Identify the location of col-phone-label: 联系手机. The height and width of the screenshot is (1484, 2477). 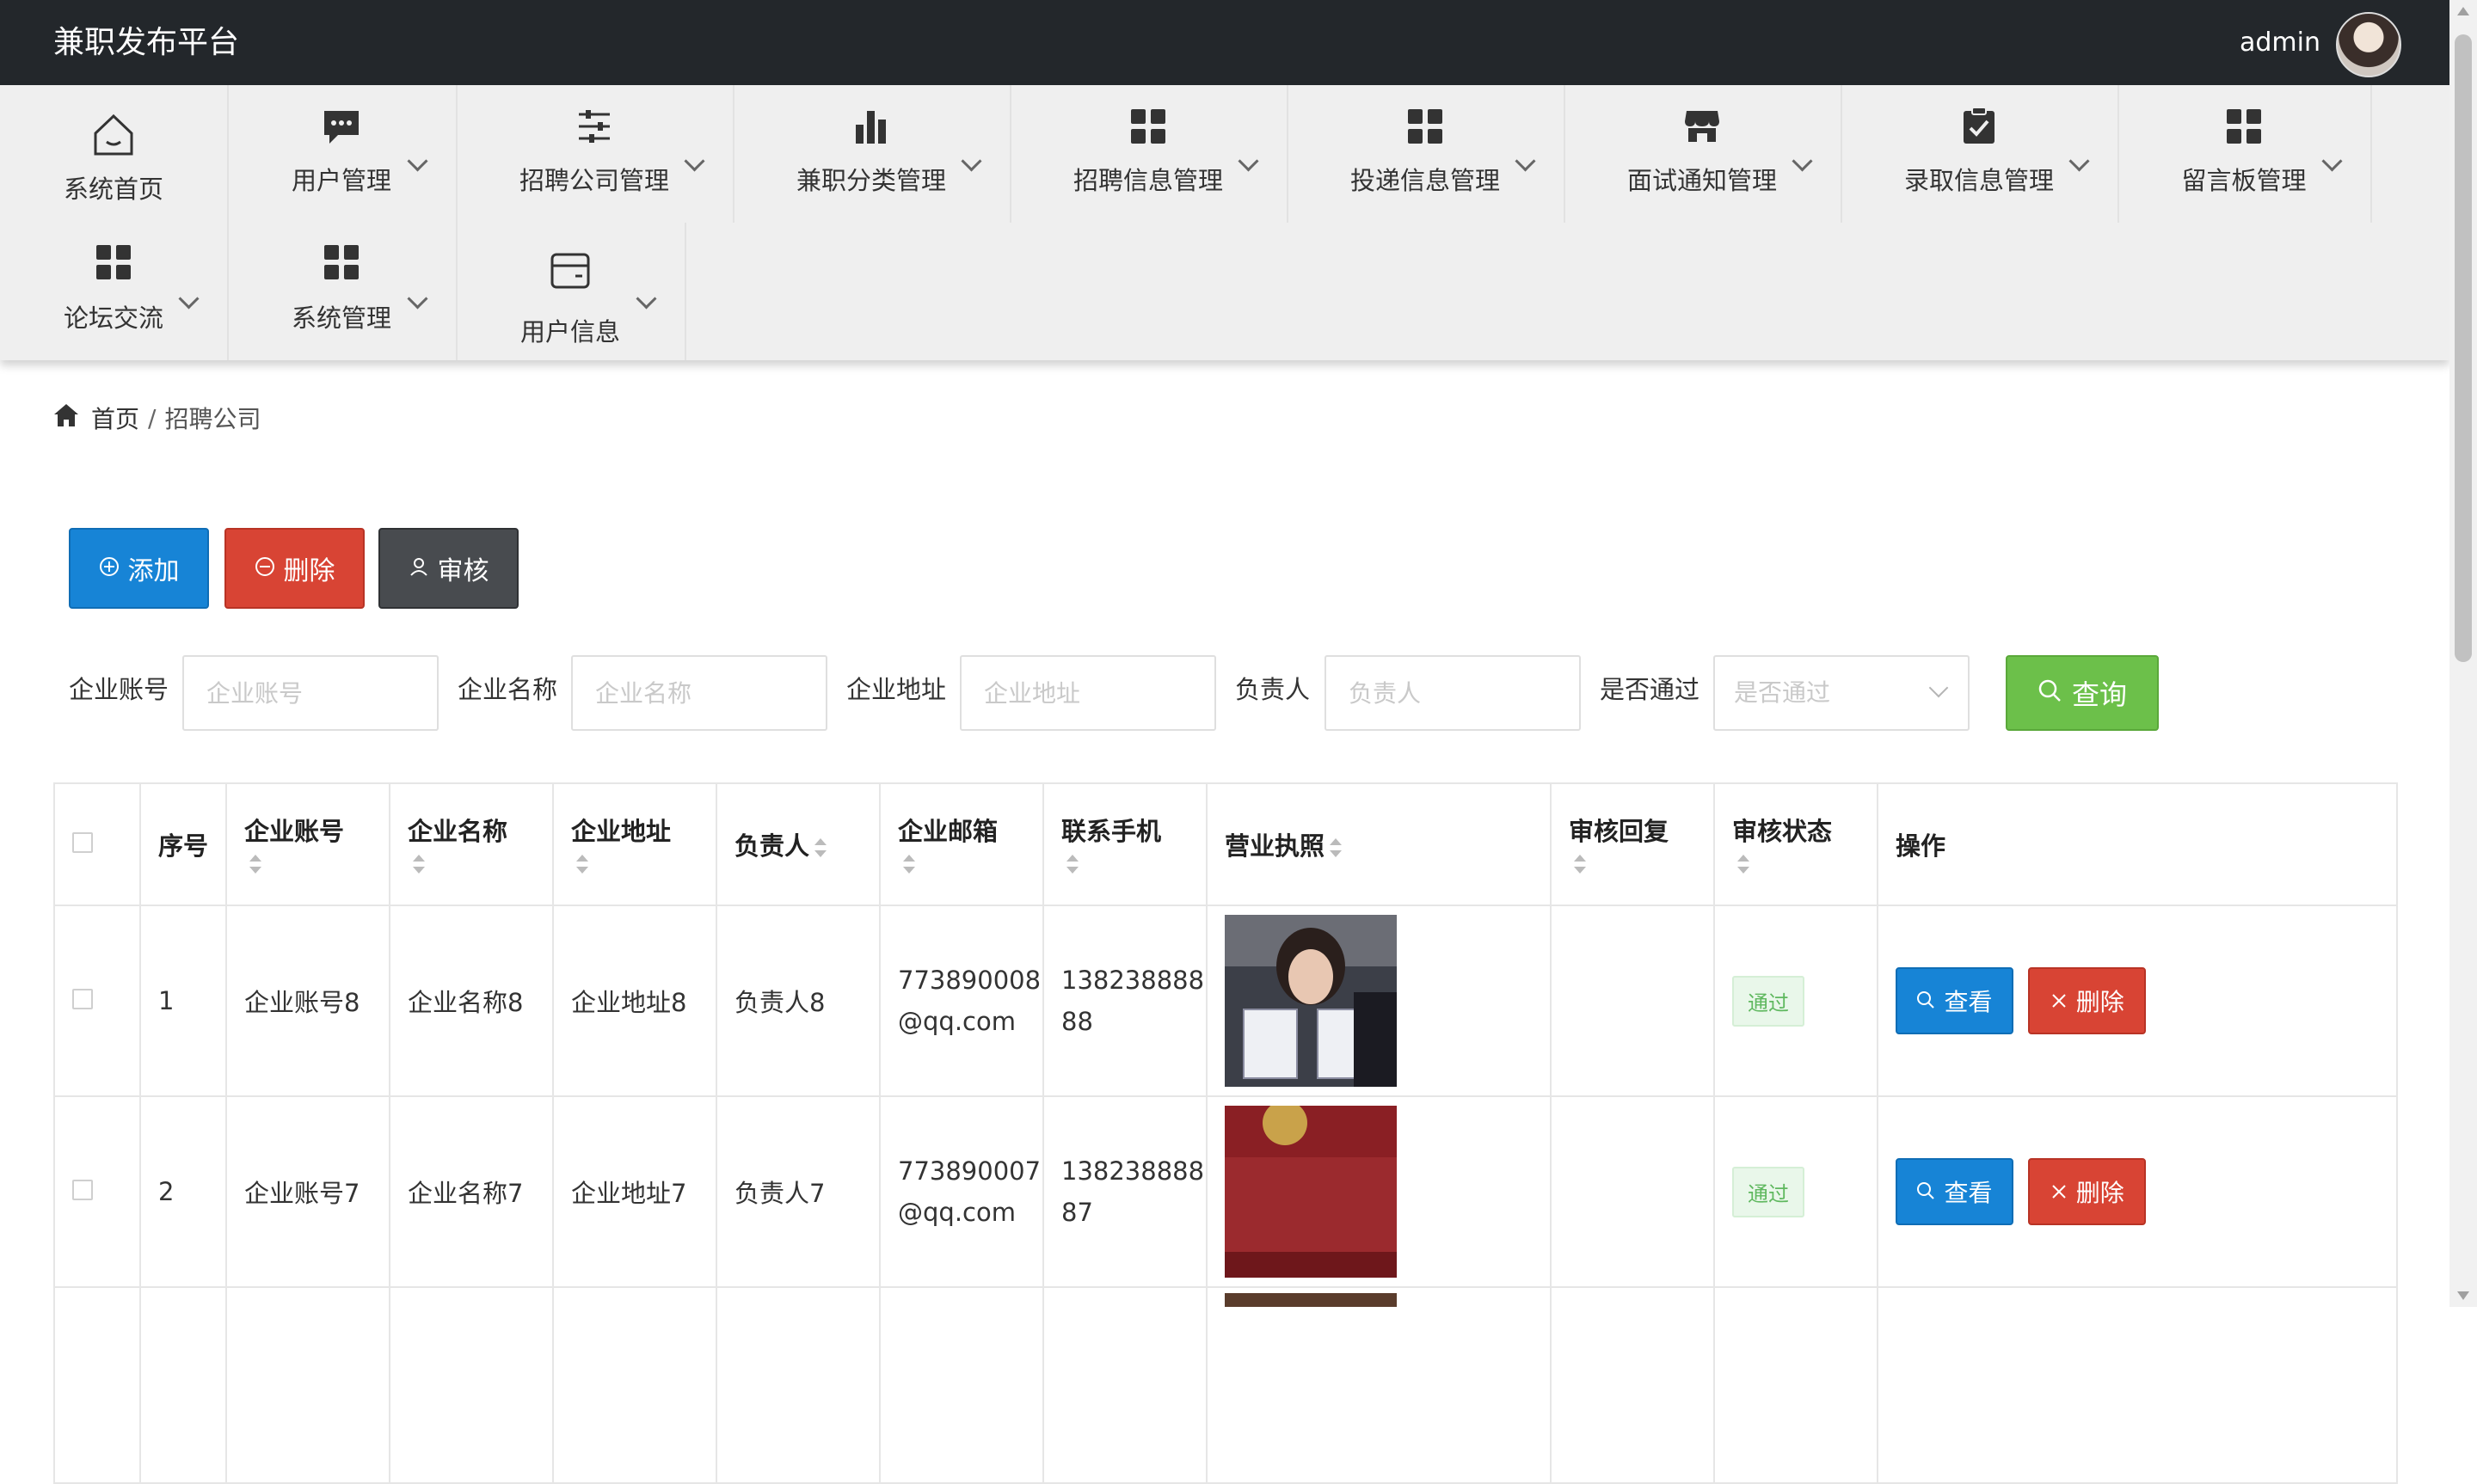
(1111, 831).